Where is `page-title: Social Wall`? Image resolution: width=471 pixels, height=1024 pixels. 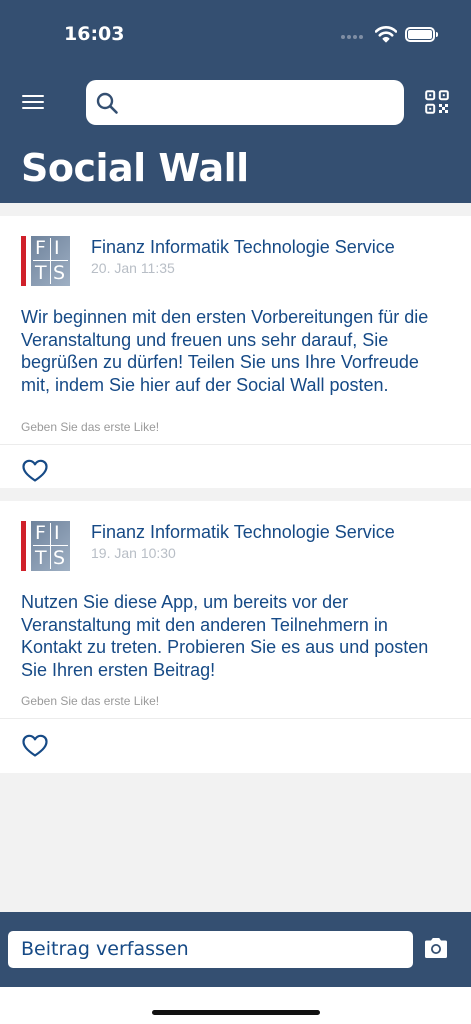
page-title: Social Wall is located at coordinates (135, 168).